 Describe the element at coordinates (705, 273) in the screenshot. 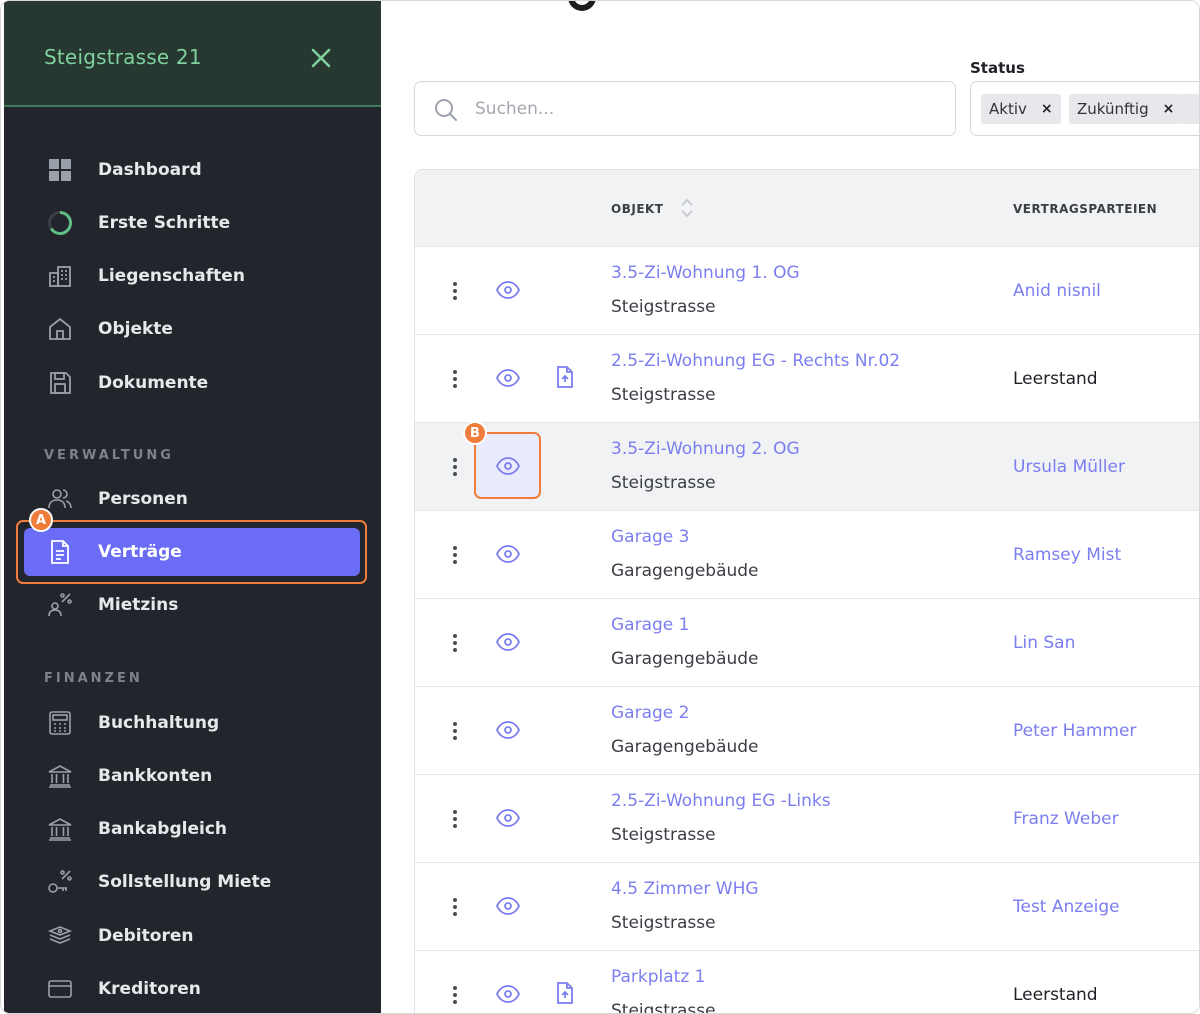

I see `objekt-link: 3.5-Zi-Wohnung 1. OG` at that location.